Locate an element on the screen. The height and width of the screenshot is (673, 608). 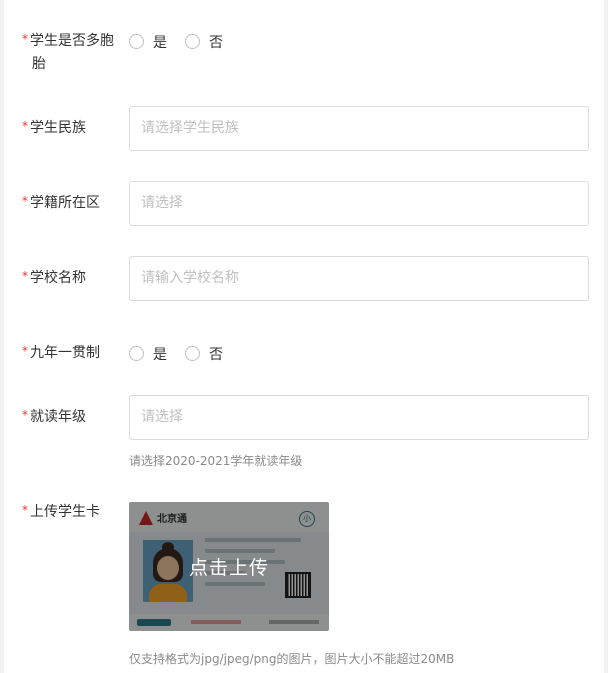
ethnicity-select: 请选择学生民族 is located at coordinates (359, 128).